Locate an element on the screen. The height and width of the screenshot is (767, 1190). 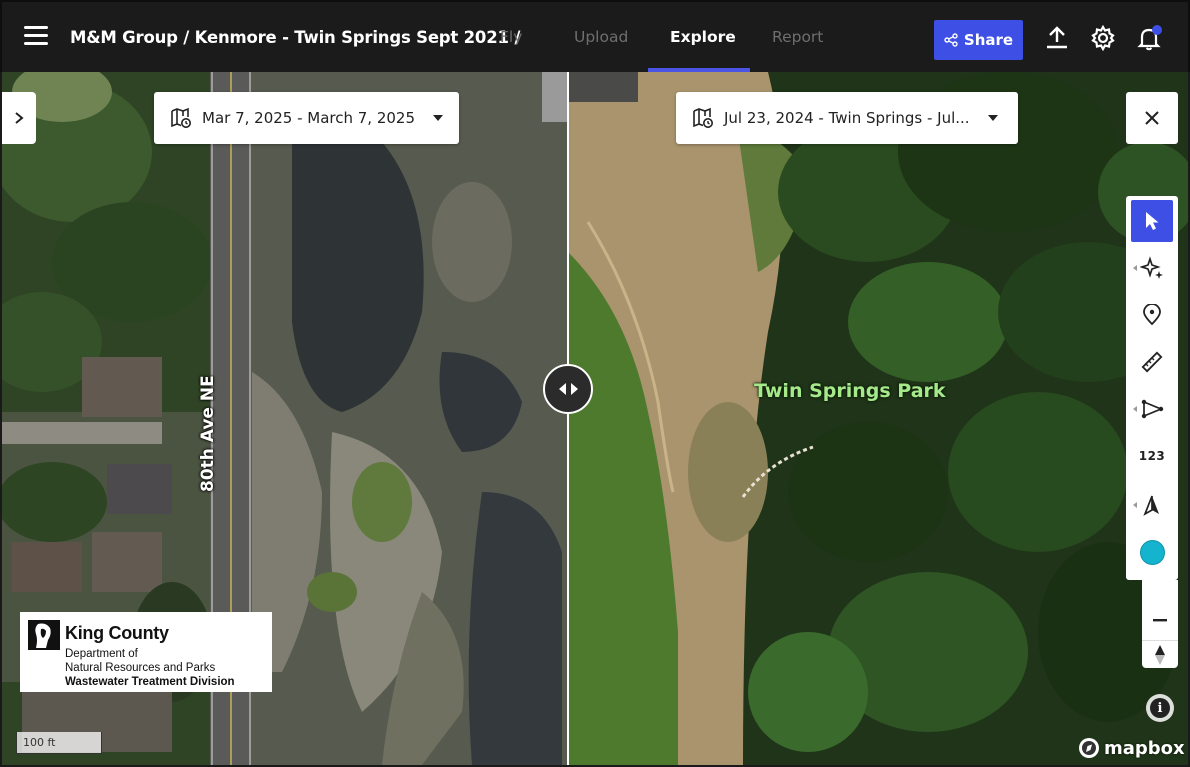
chevron-right-icon is located at coordinates (19, 118).